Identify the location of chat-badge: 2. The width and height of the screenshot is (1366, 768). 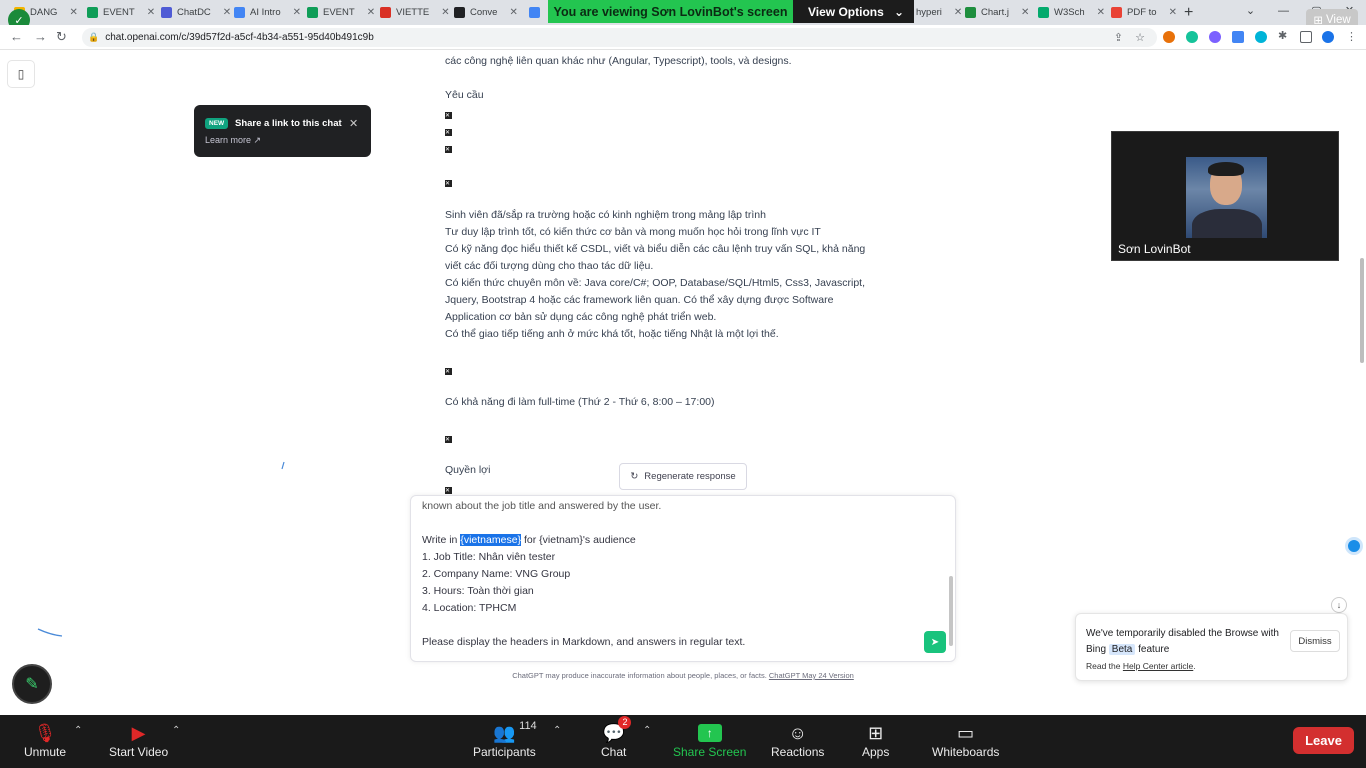
(625, 722).